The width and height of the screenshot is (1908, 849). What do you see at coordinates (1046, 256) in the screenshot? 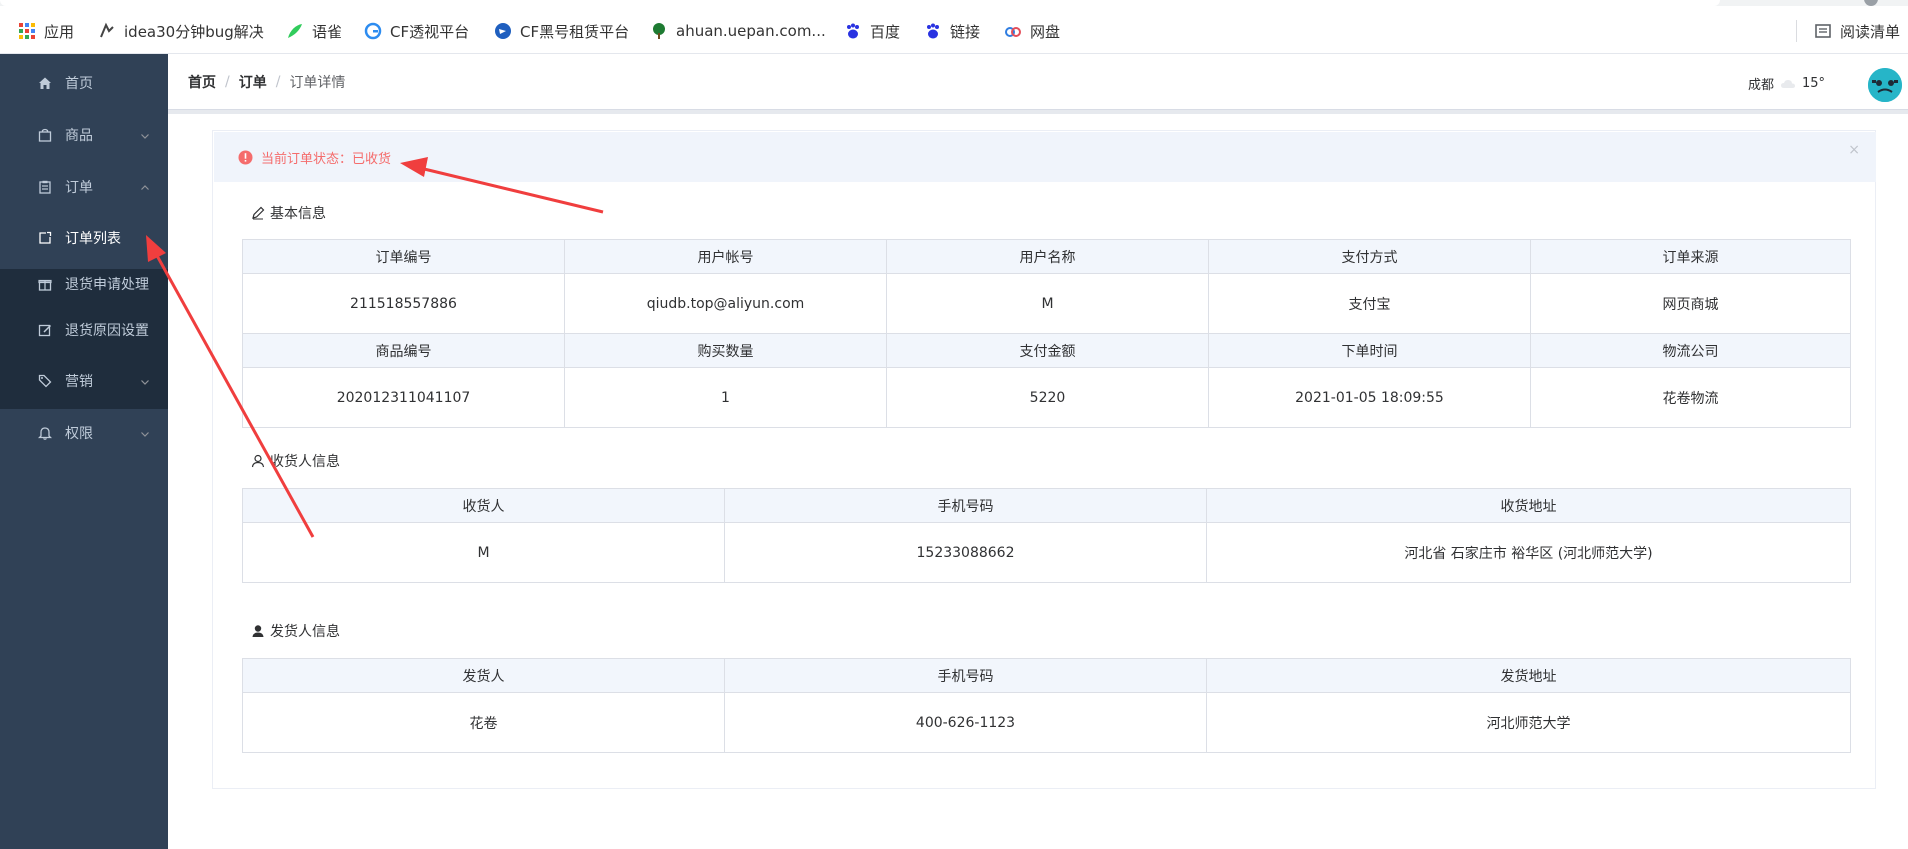
I see `table-header-row: 订单编号 用户帐号 用户名称 支付方式 订单来源` at bounding box center [1046, 256].